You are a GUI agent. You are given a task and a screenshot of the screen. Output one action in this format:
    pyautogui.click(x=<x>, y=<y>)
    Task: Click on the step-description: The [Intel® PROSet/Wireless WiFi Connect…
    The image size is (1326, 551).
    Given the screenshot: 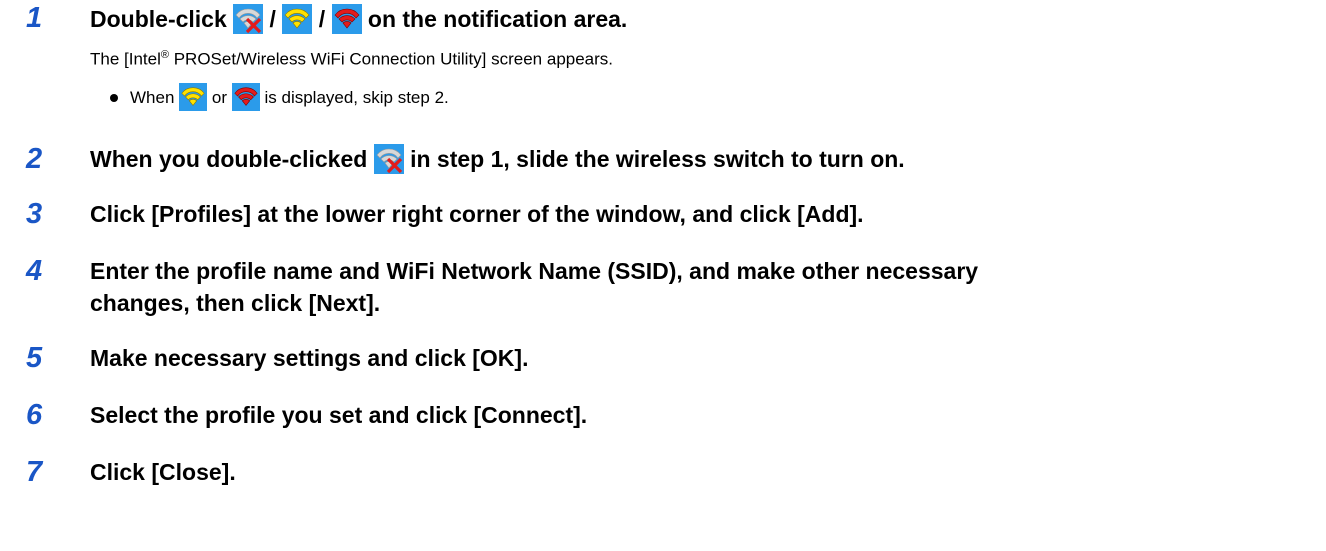 What is the action you would take?
    pyautogui.click(x=351, y=59)
    